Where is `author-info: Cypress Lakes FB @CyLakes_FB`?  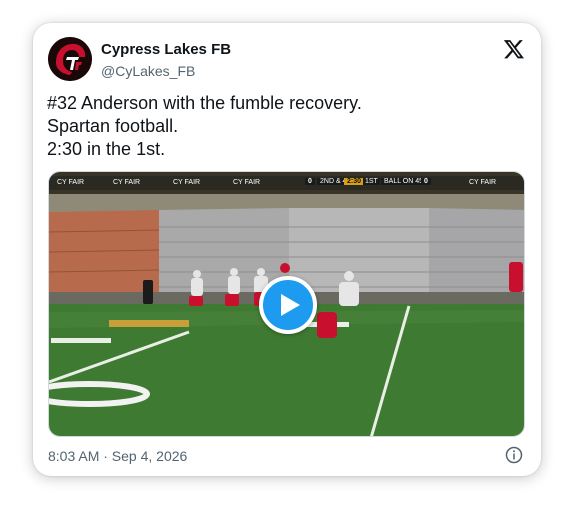
author-info: Cypress Lakes FB @CyLakes_FB is located at coordinates (166, 60).